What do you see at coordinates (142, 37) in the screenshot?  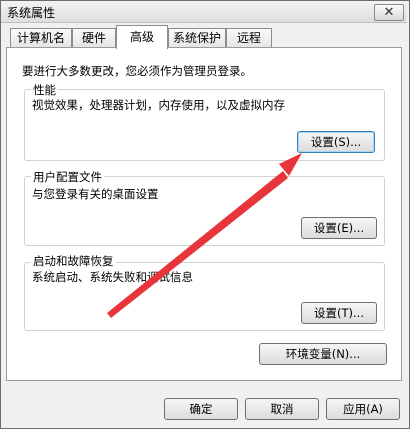 I see `tab-advanced: 高级` at bounding box center [142, 37].